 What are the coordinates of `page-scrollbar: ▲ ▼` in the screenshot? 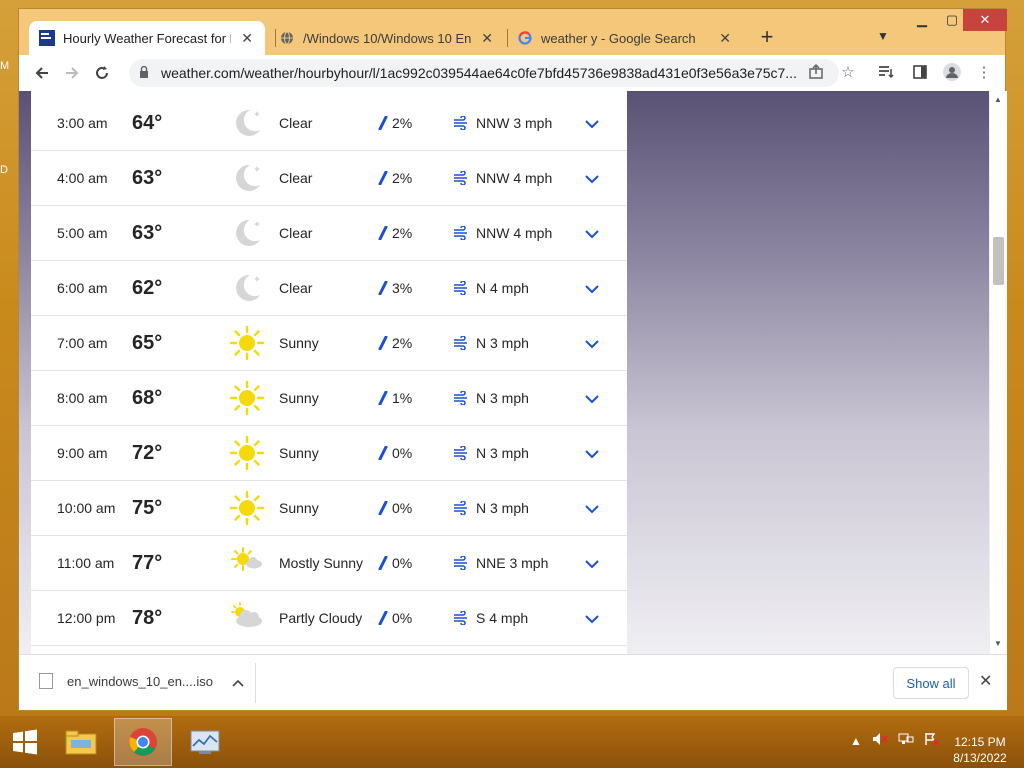 It's located at (998, 372).